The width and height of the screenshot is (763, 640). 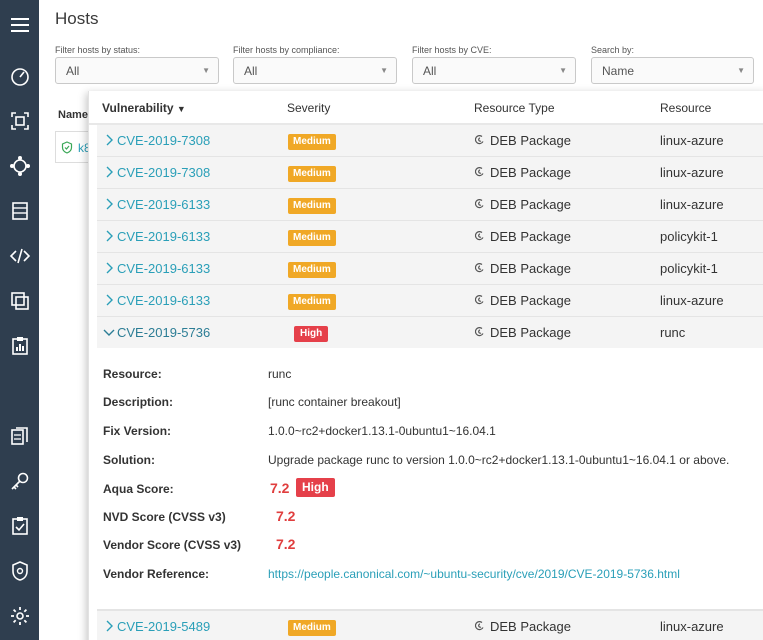 I want to click on detail-aqua-badge: High, so click(x=315, y=487).